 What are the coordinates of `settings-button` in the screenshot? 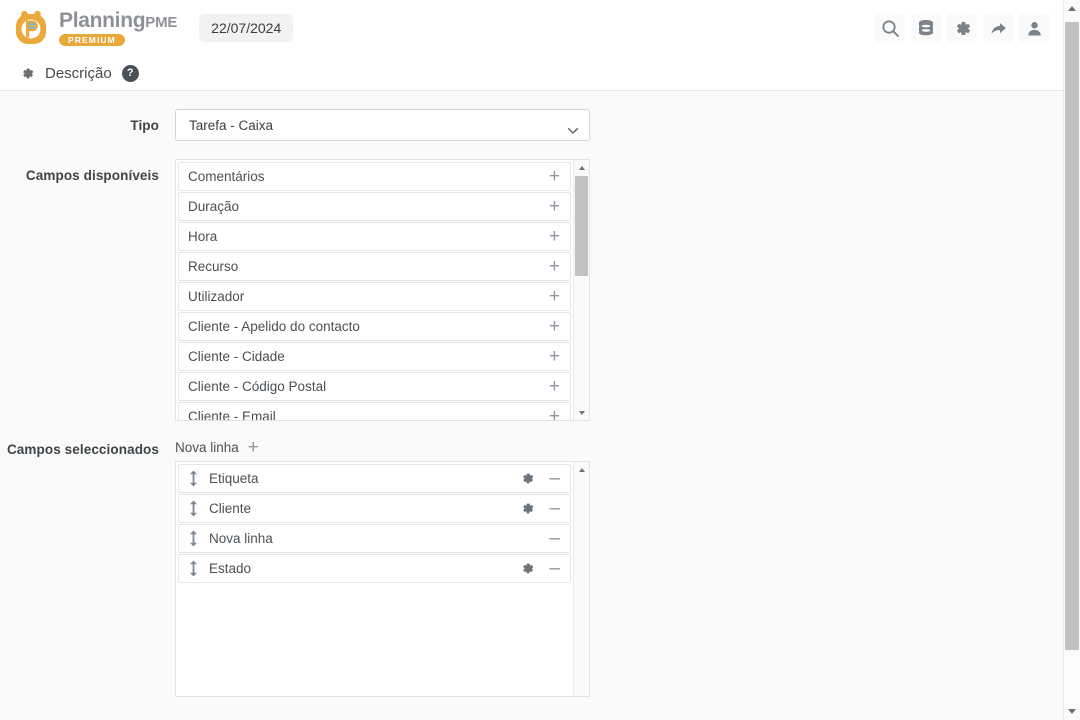 It's located at (962, 28).